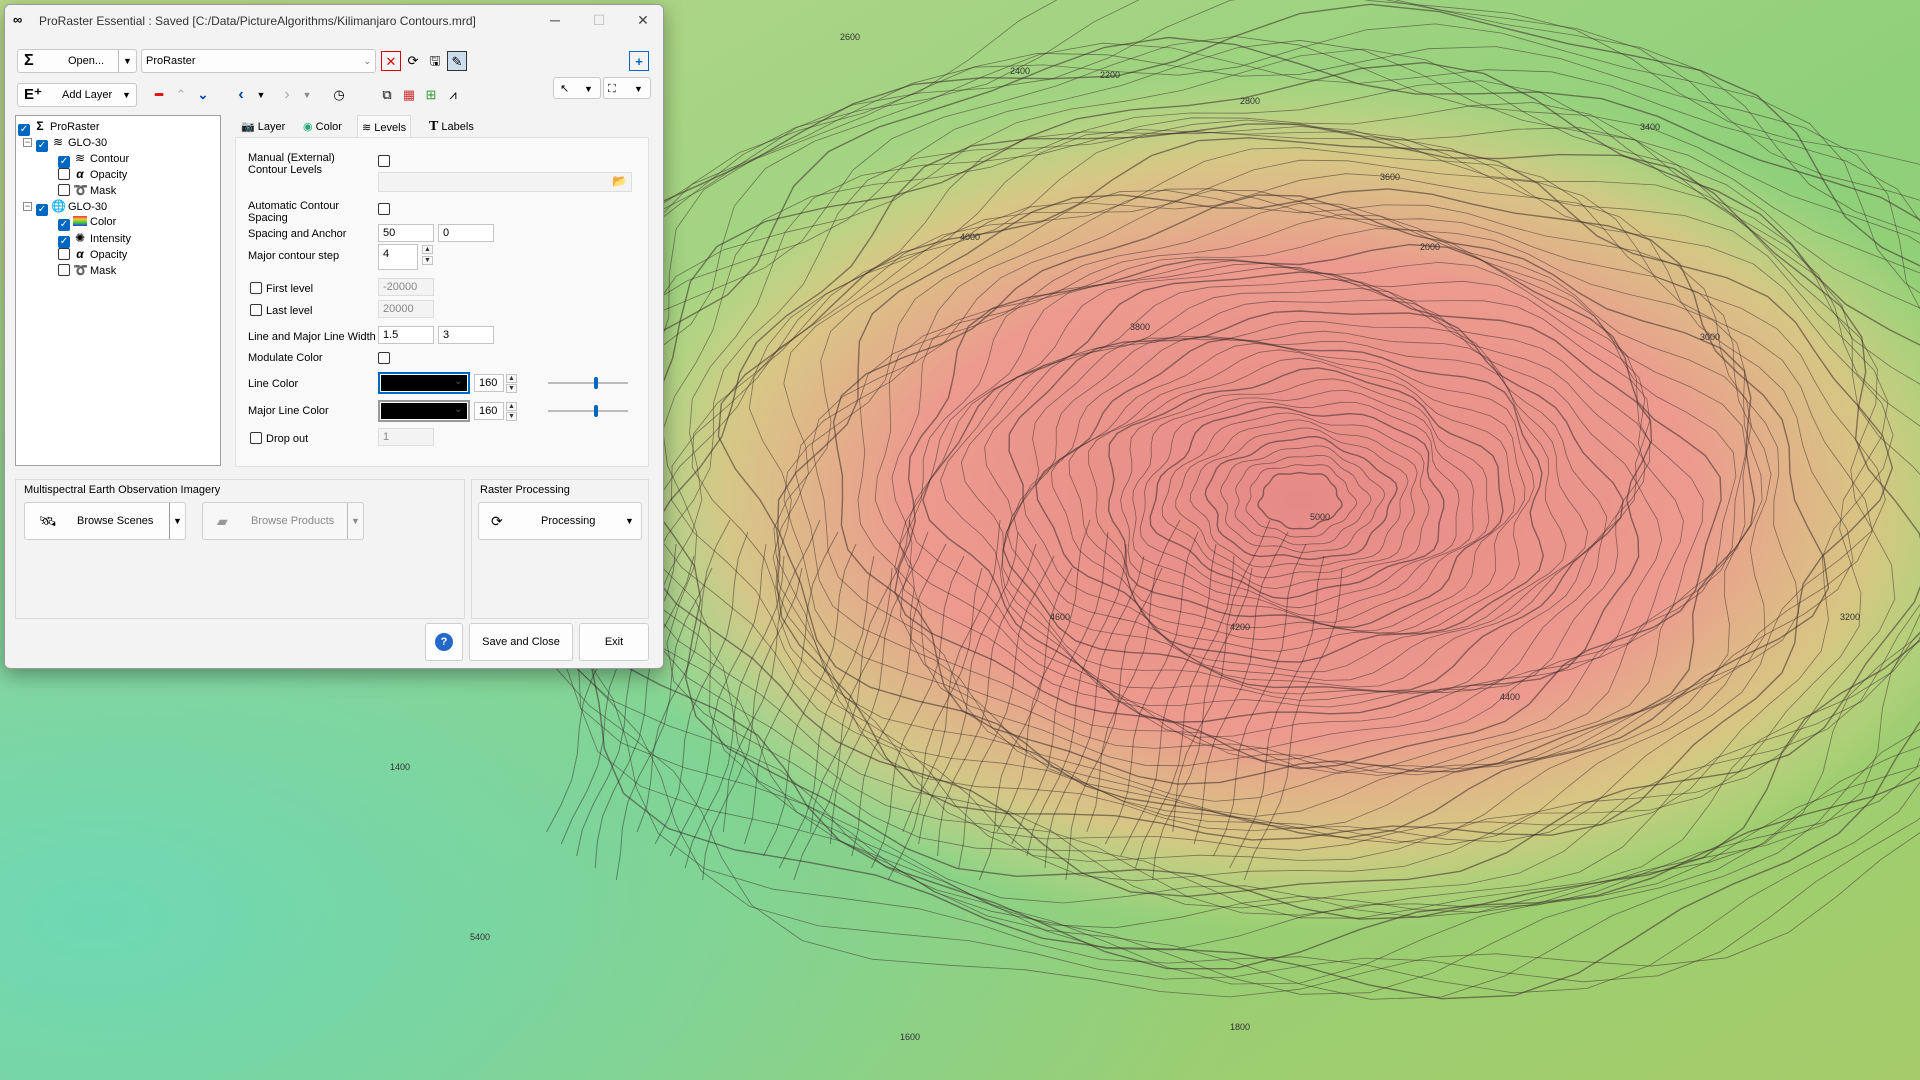 This screenshot has width=1920, height=1080. Describe the element at coordinates (93, 159) in the screenshot. I see `tree-item-contour: ✓ ≋ Contour` at that location.